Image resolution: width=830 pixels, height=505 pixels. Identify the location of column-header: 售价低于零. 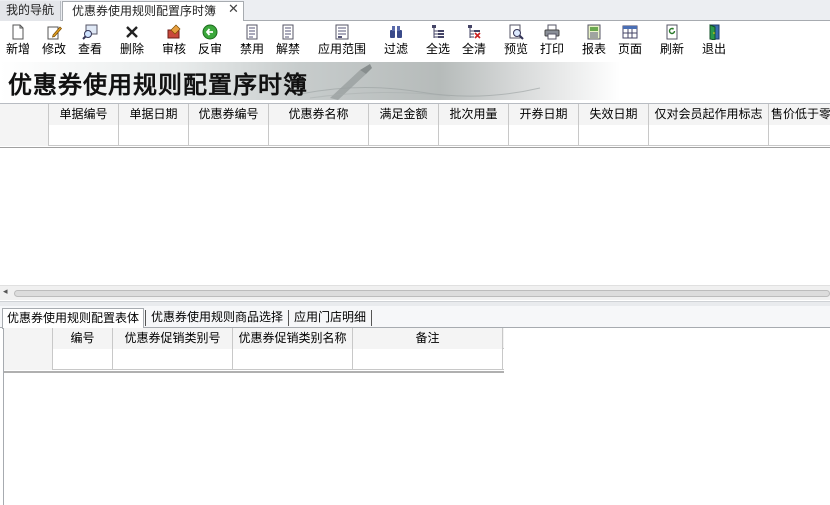
(799, 114).